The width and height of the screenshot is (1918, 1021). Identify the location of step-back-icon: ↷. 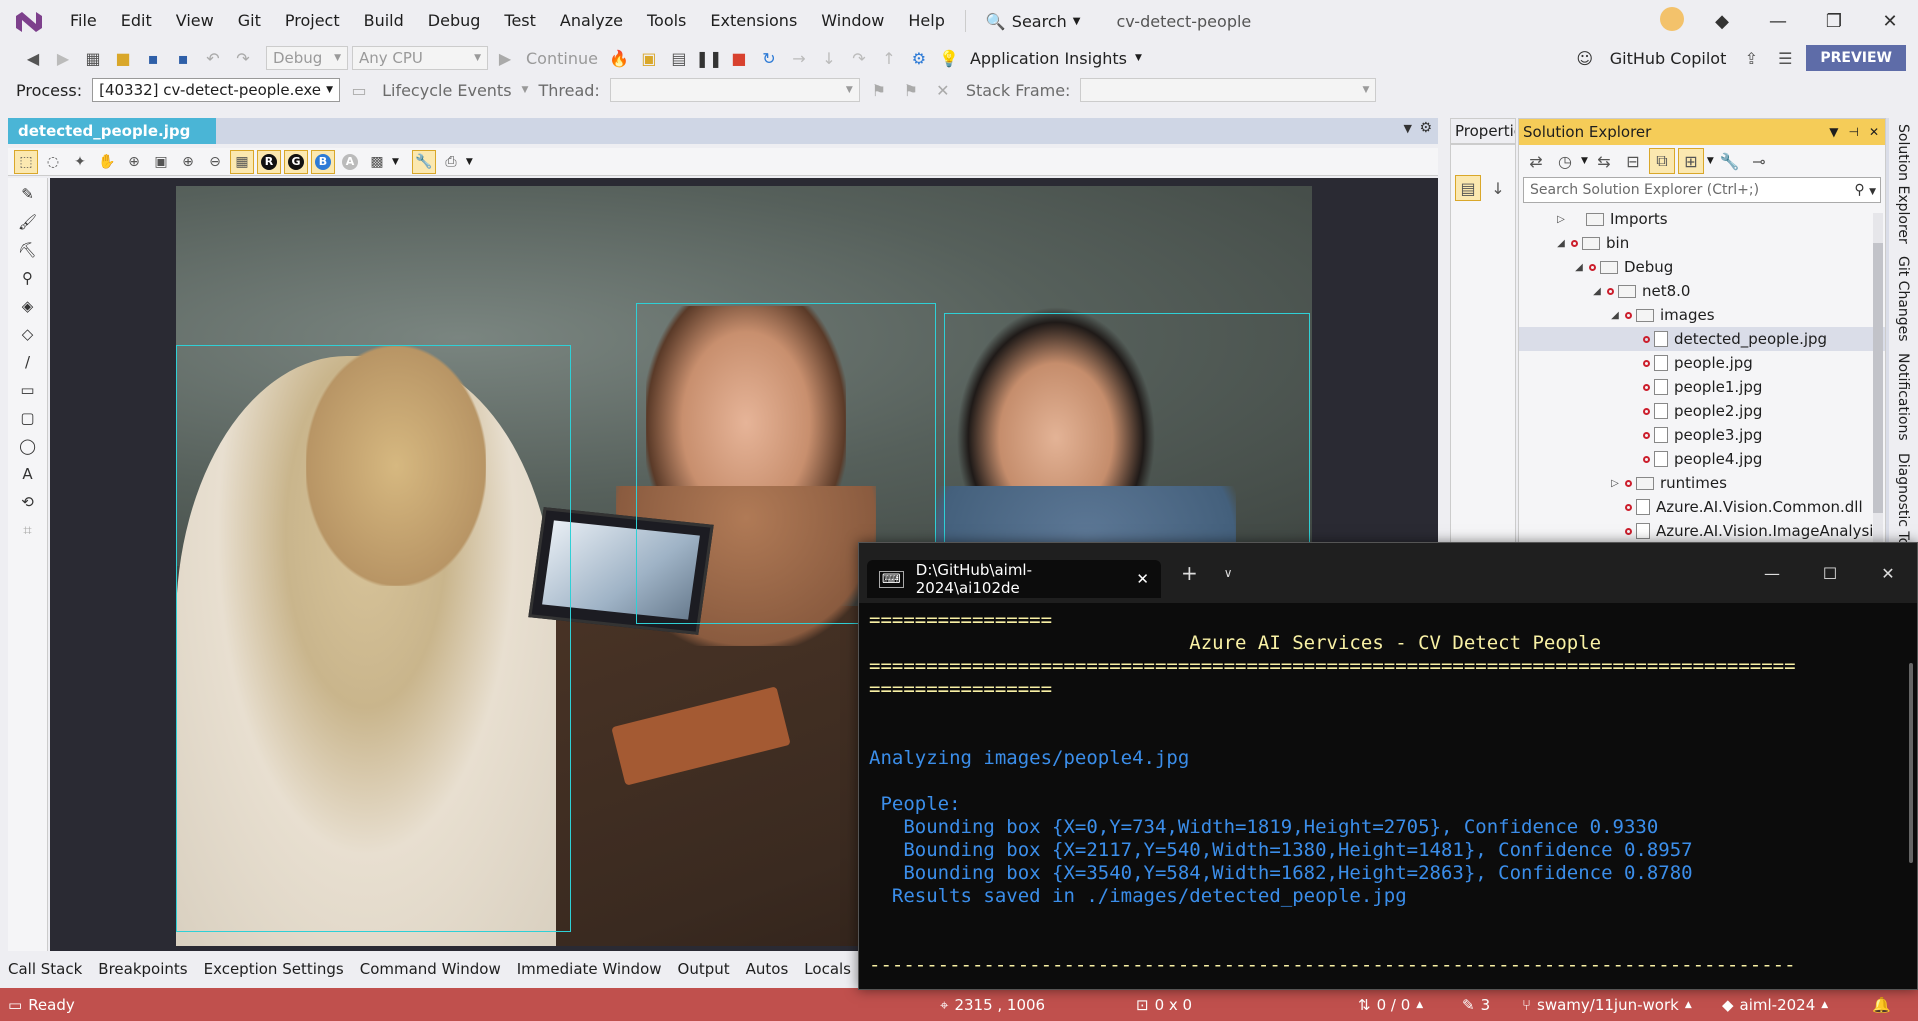
(859, 58).